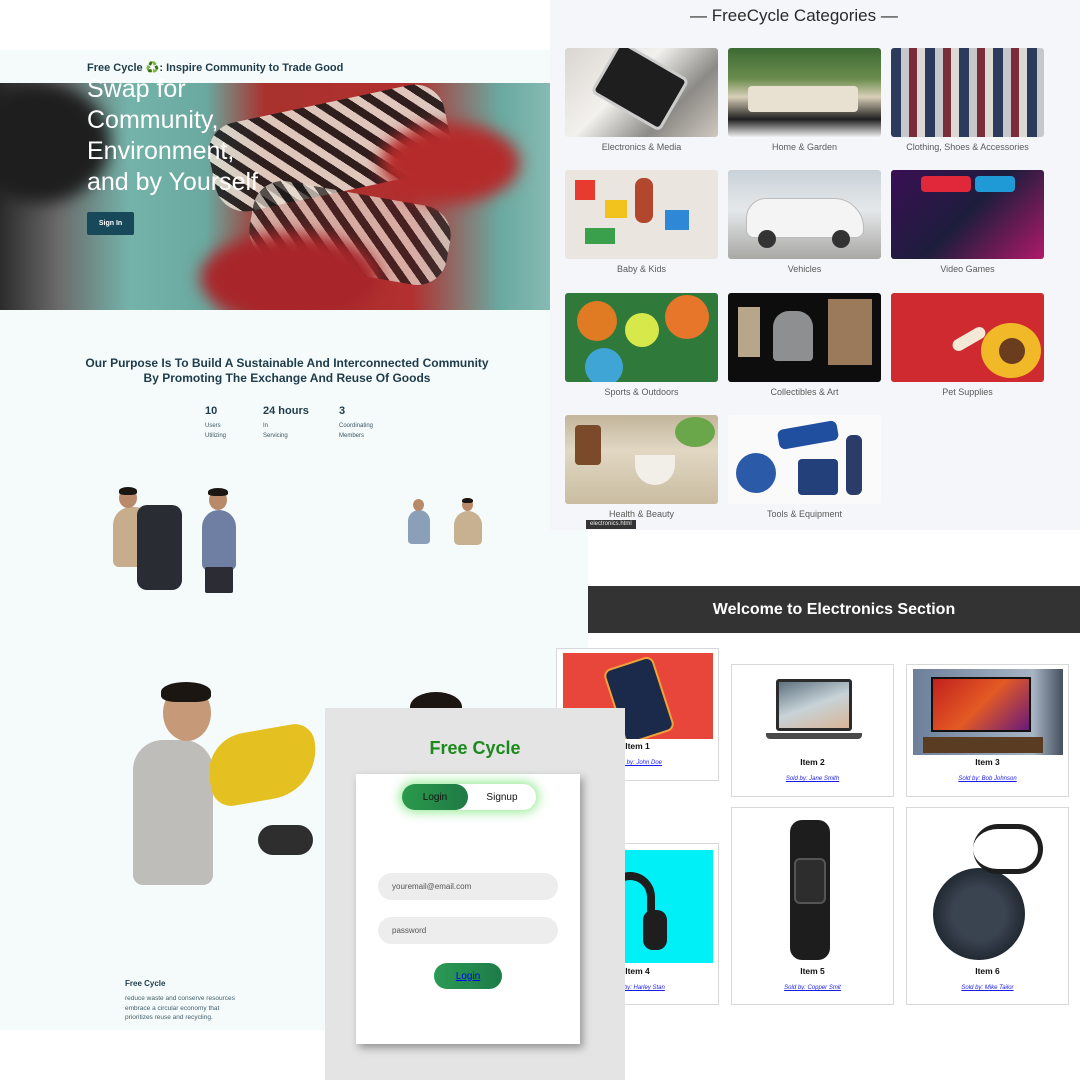  I want to click on item-seller-link: Sold by: Copper Smit, so click(812, 988).